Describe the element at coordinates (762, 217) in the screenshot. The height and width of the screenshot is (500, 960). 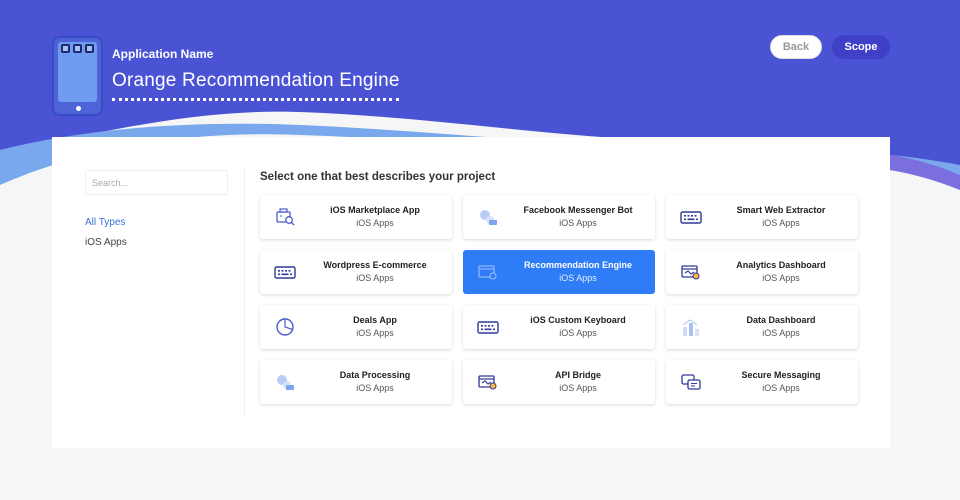
I see `project-type-tile-smart-web-extractor: Smart Web Extractor iOS Apps` at that location.